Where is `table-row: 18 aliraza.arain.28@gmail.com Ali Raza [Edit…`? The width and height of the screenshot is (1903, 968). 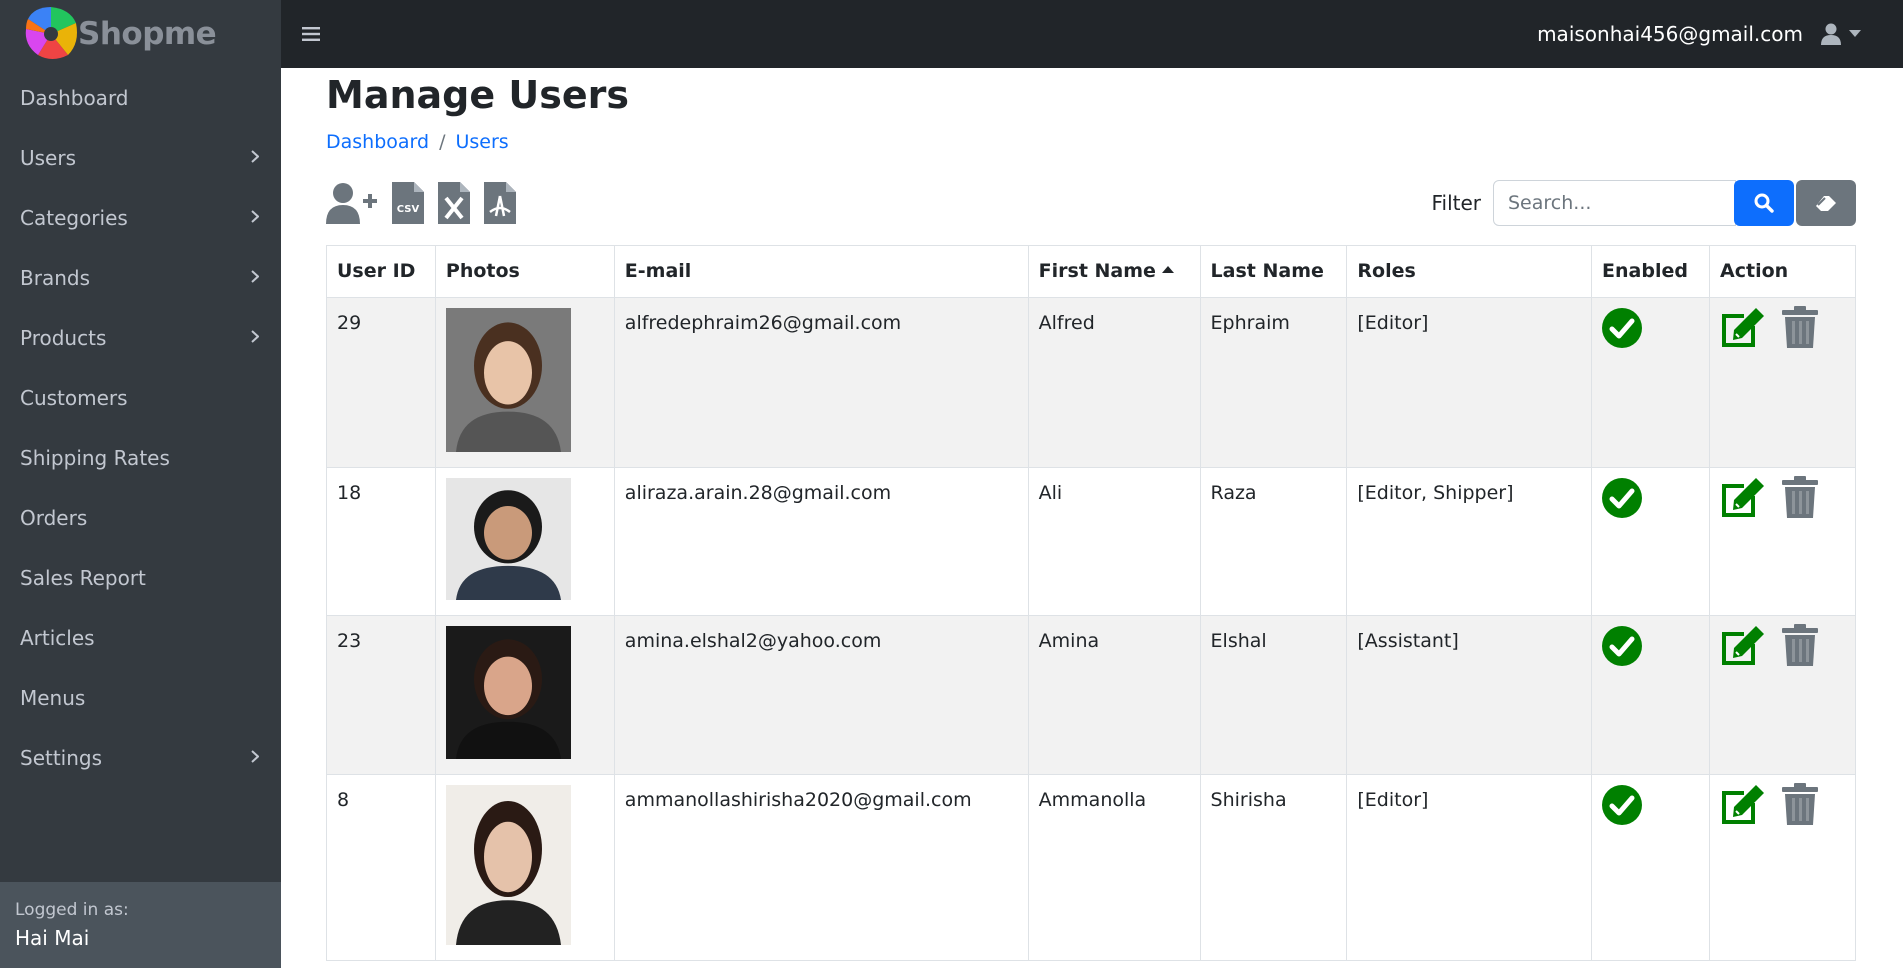
table-row: 18 aliraza.arain.28@gmail.com Ali Raza [Edit… is located at coordinates (1091, 541).